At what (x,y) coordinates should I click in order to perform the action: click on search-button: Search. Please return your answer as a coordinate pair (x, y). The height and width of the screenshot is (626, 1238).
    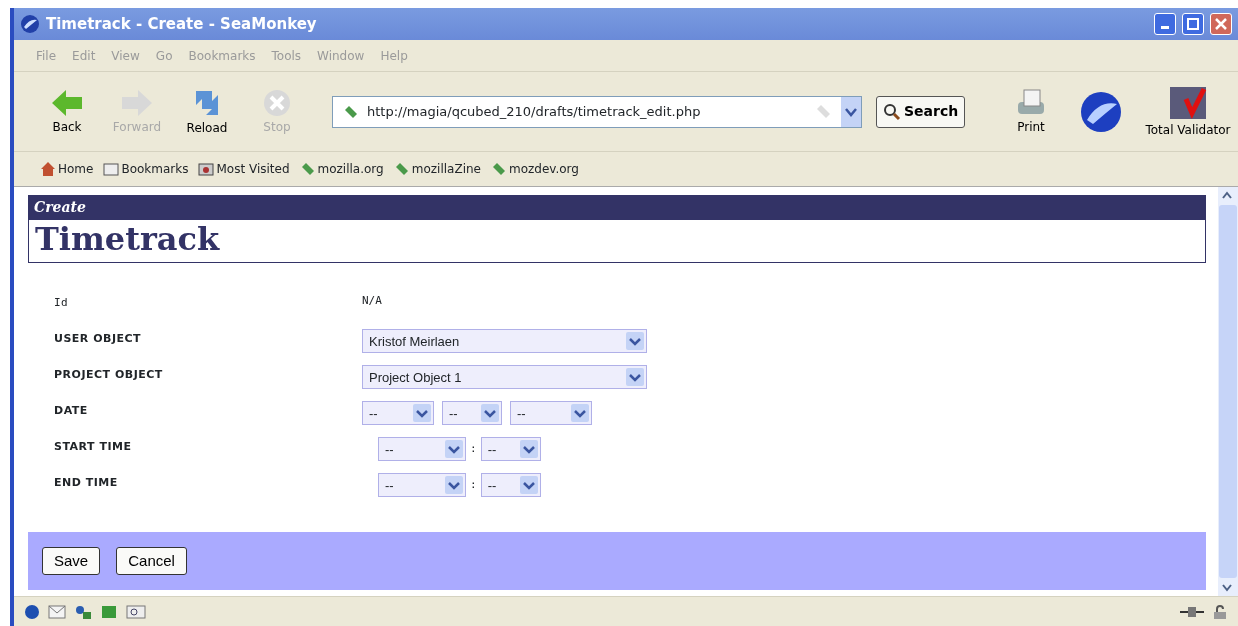
    Looking at the image, I should click on (921, 111).